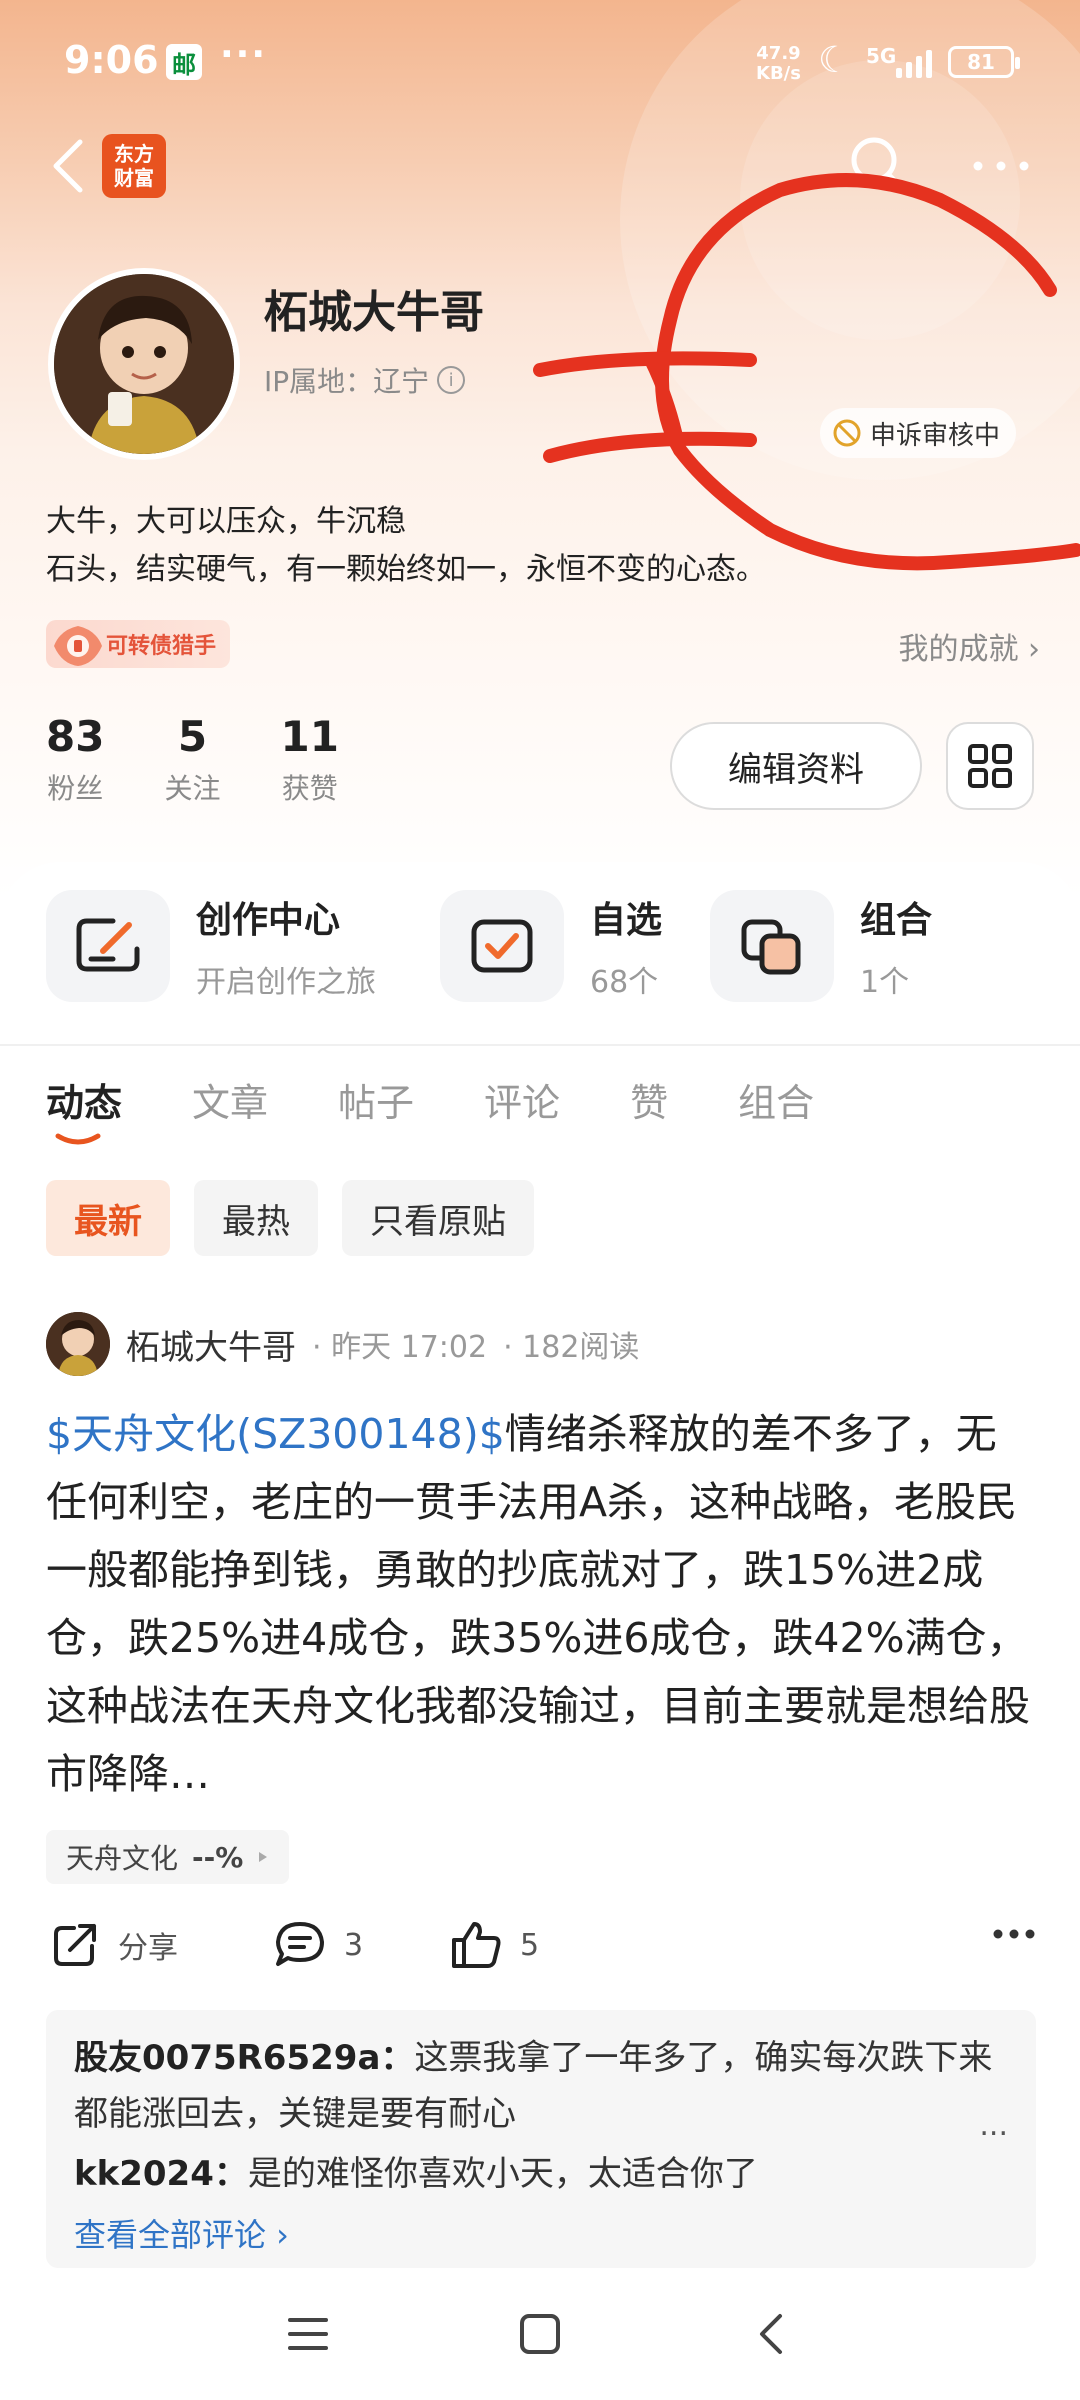 The height and width of the screenshot is (2400, 1080). I want to click on profile-stats: 83 粉丝 5 关注 11 获赞, so click(192, 759).